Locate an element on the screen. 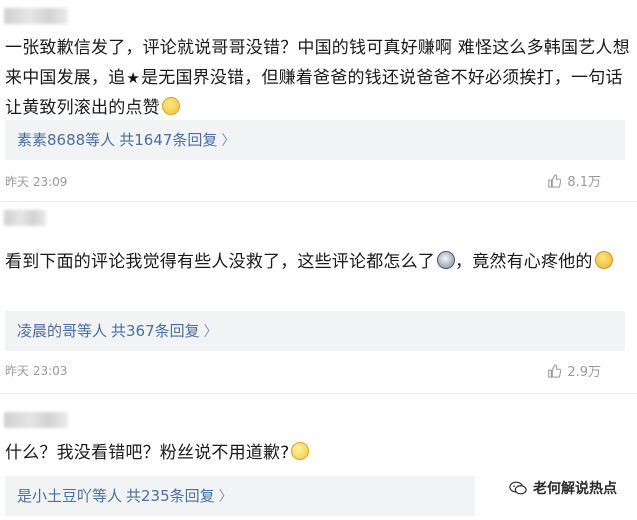 This screenshot has height=520, width=637. comment-2-reply-count: 共367条回复 is located at coordinates (155, 331).